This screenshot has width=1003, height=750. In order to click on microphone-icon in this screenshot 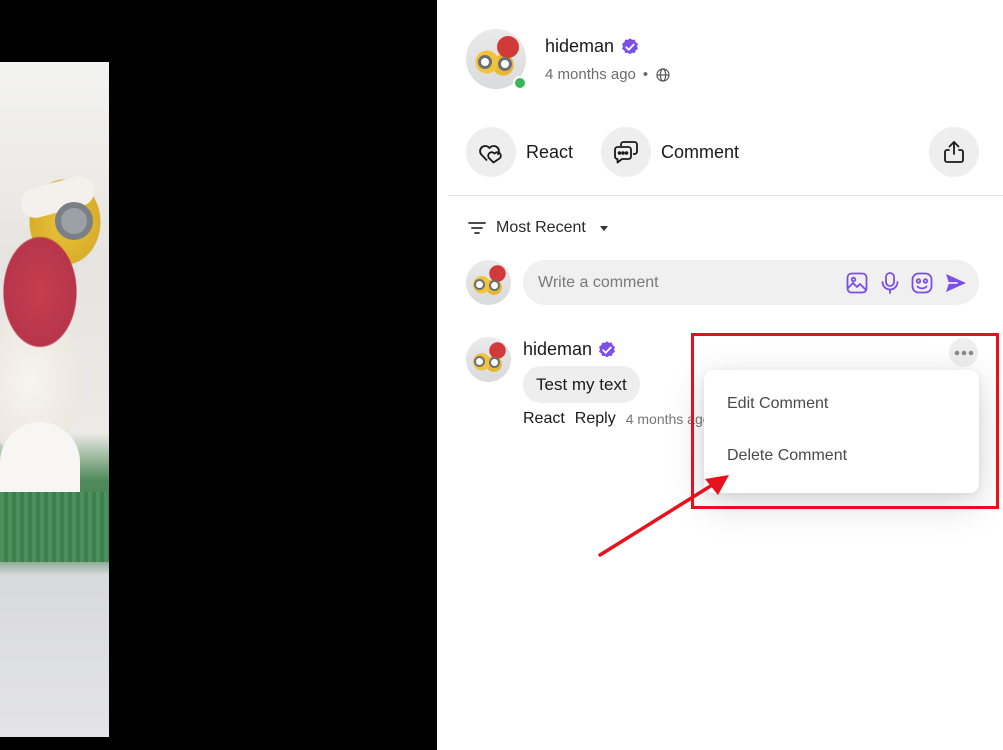, I will do `click(890, 283)`.